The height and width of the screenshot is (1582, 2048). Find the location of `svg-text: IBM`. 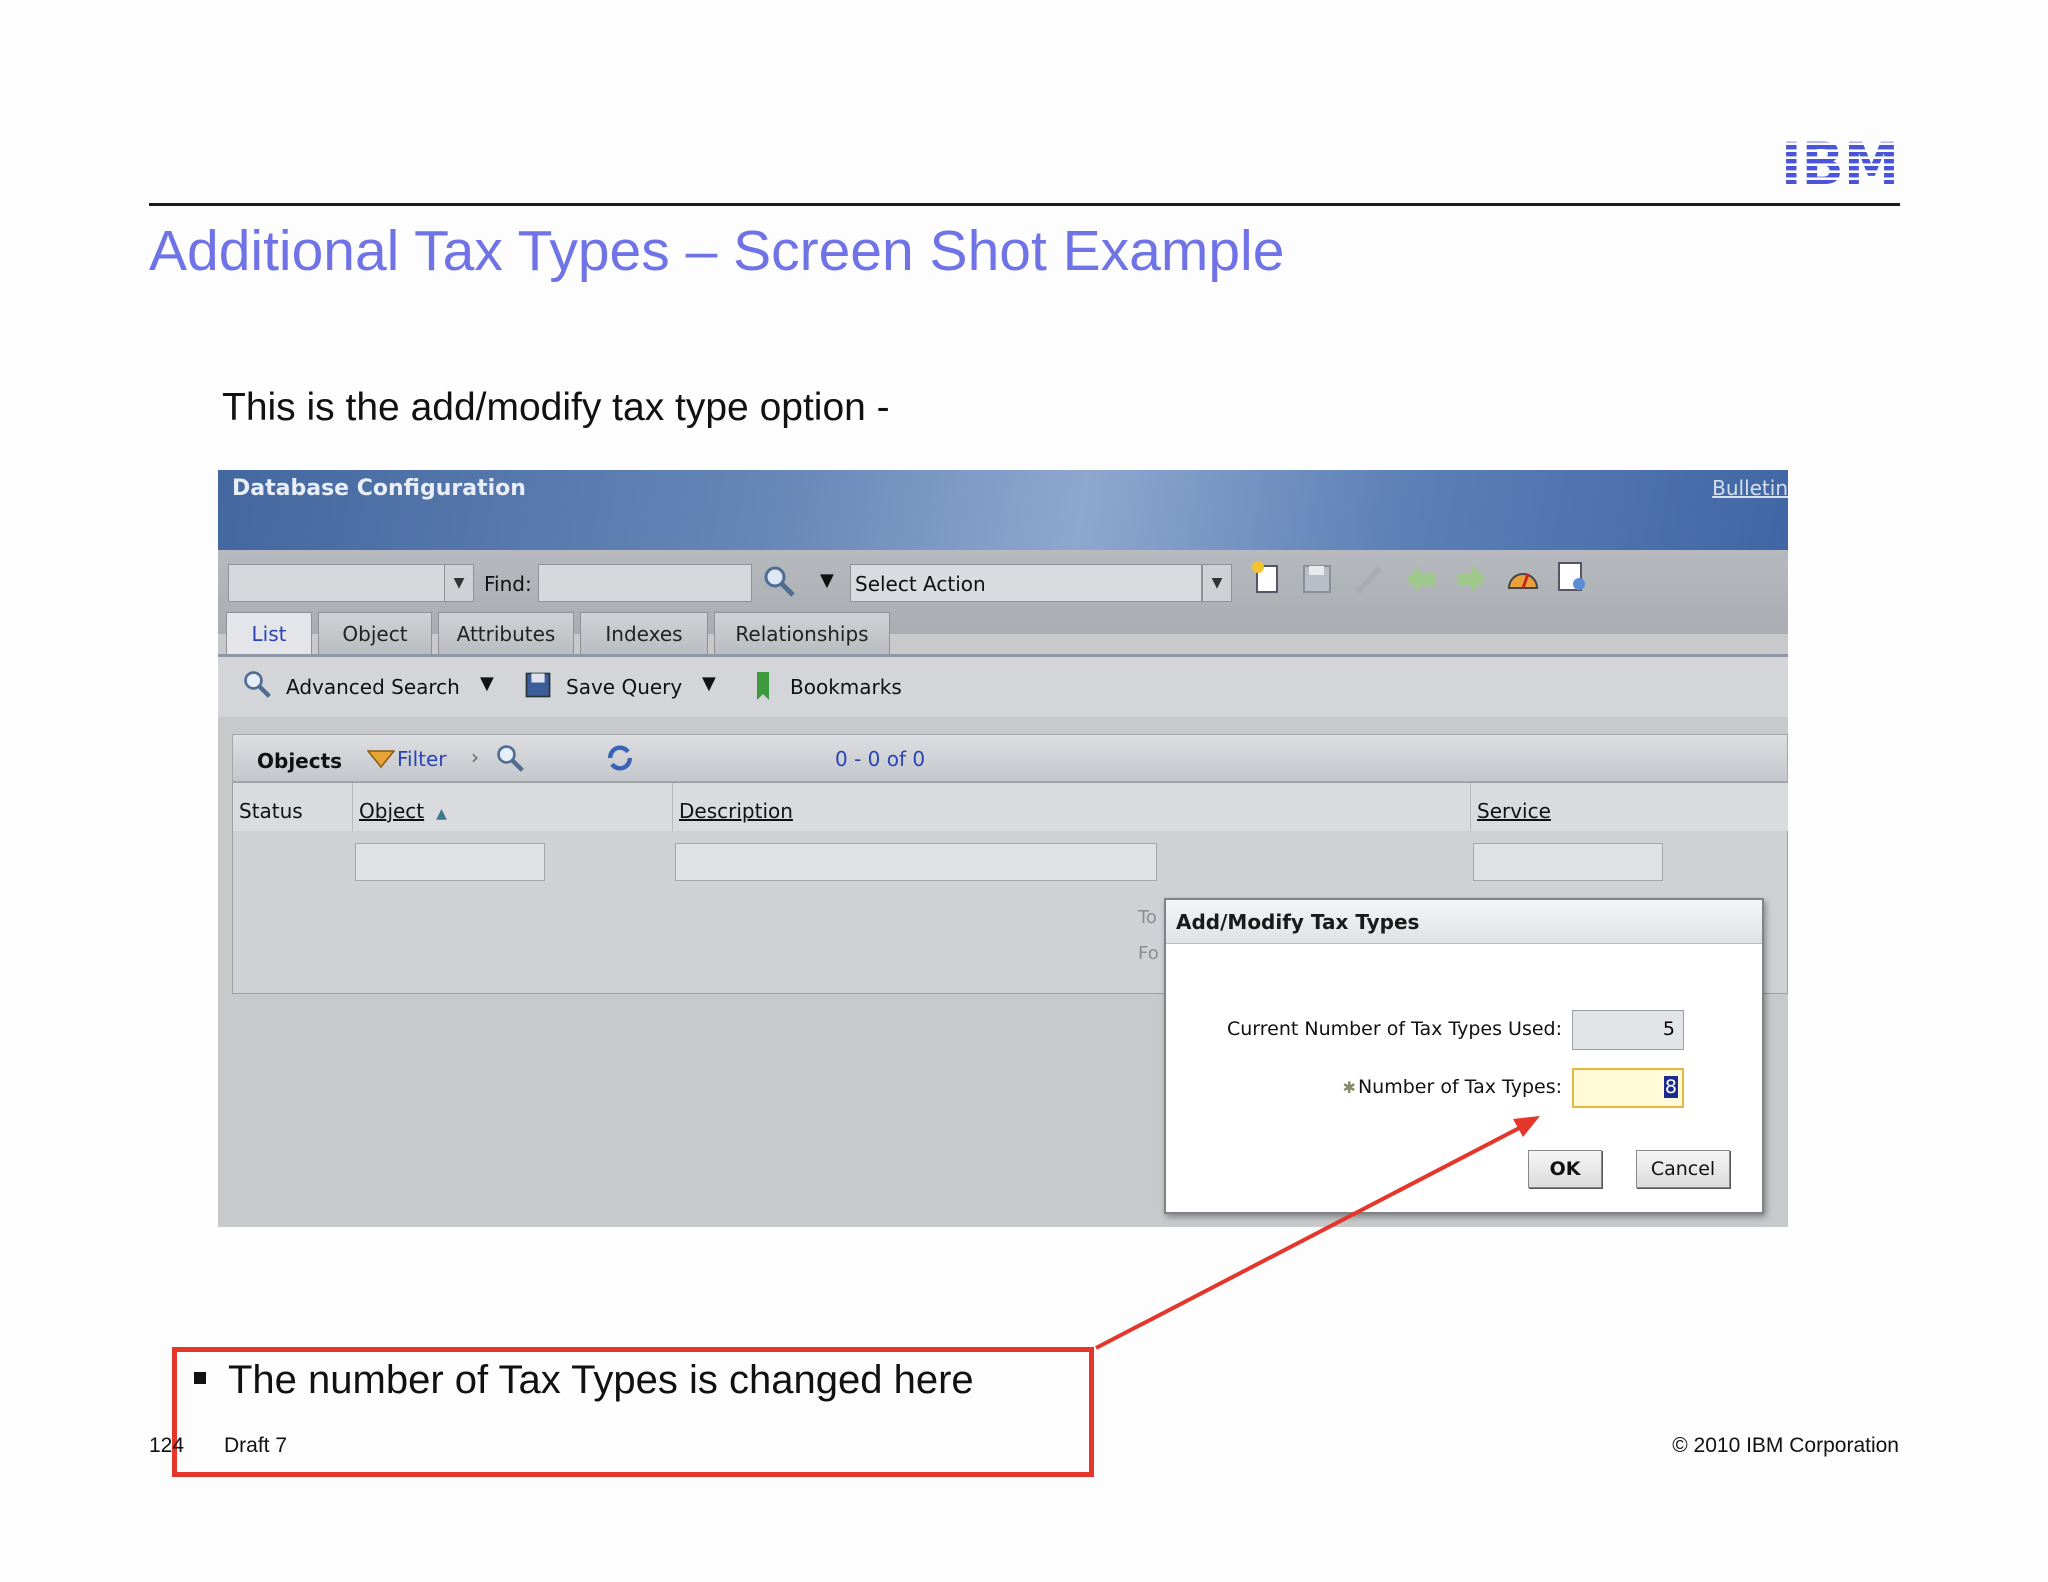

svg-text: IBM is located at coordinates (1840, 163).